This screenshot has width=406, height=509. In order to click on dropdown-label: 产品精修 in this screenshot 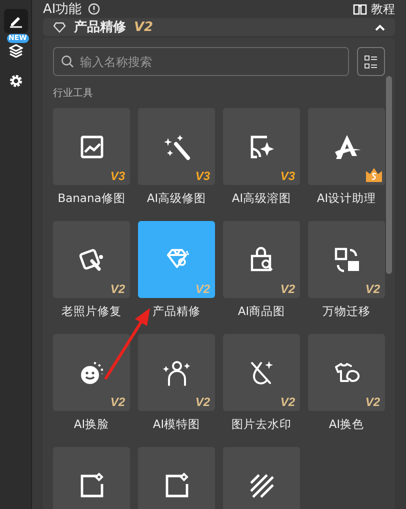, I will do `click(100, 27)`.